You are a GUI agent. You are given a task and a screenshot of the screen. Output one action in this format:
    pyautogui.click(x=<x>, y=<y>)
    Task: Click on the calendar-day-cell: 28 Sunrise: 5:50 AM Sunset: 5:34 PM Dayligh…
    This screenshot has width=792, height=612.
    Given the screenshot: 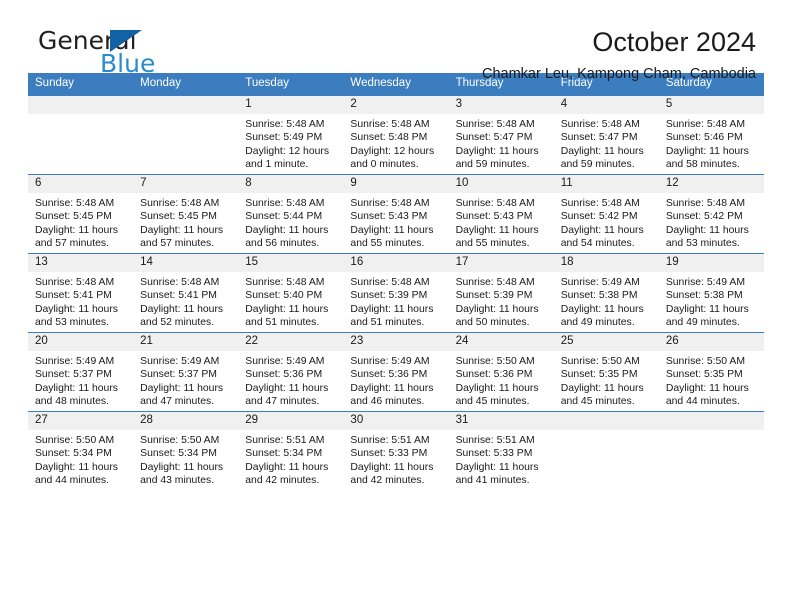 What is the action you would take?
    pyautogui.click(x=186, y=450)
    